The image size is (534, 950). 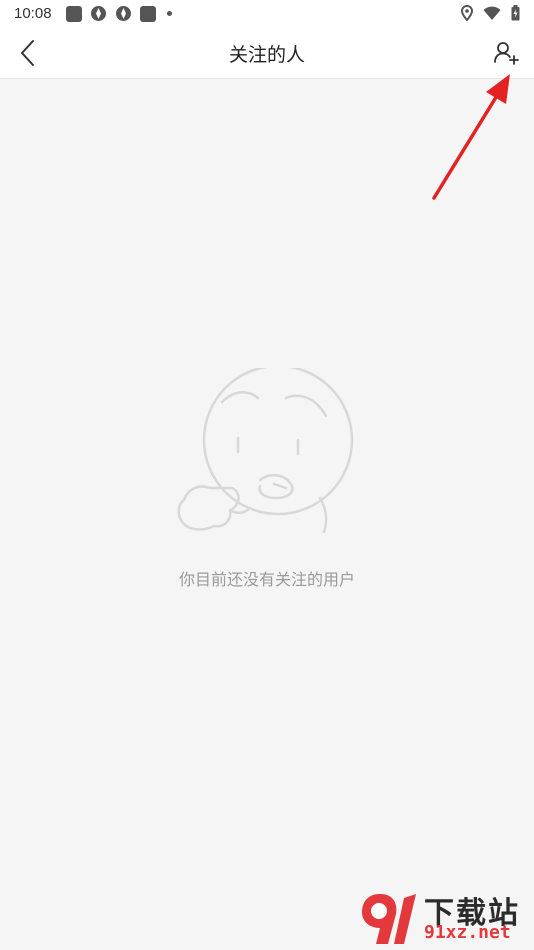 I want to click on system-icons, so click(x=490, y=13).